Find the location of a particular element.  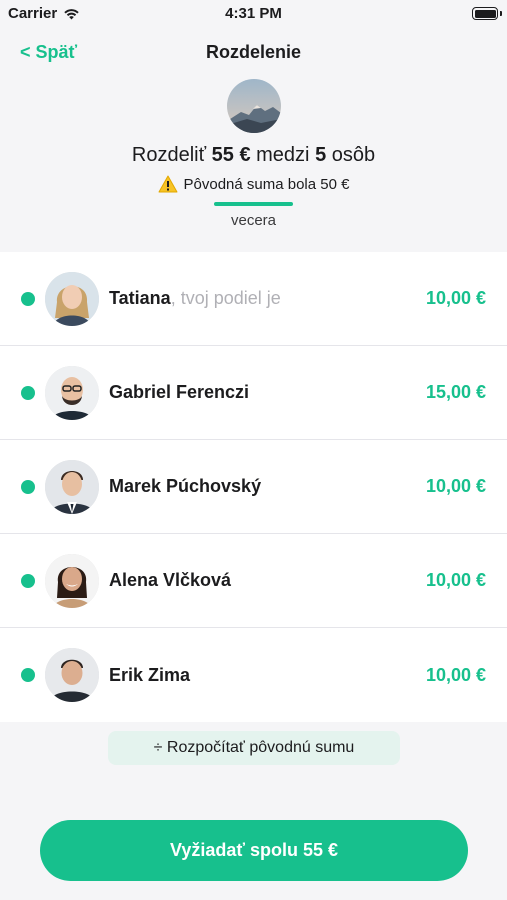

list-item: Tatiana, tvoj podiel je 10,00 € is located at coordinates (253, 299).